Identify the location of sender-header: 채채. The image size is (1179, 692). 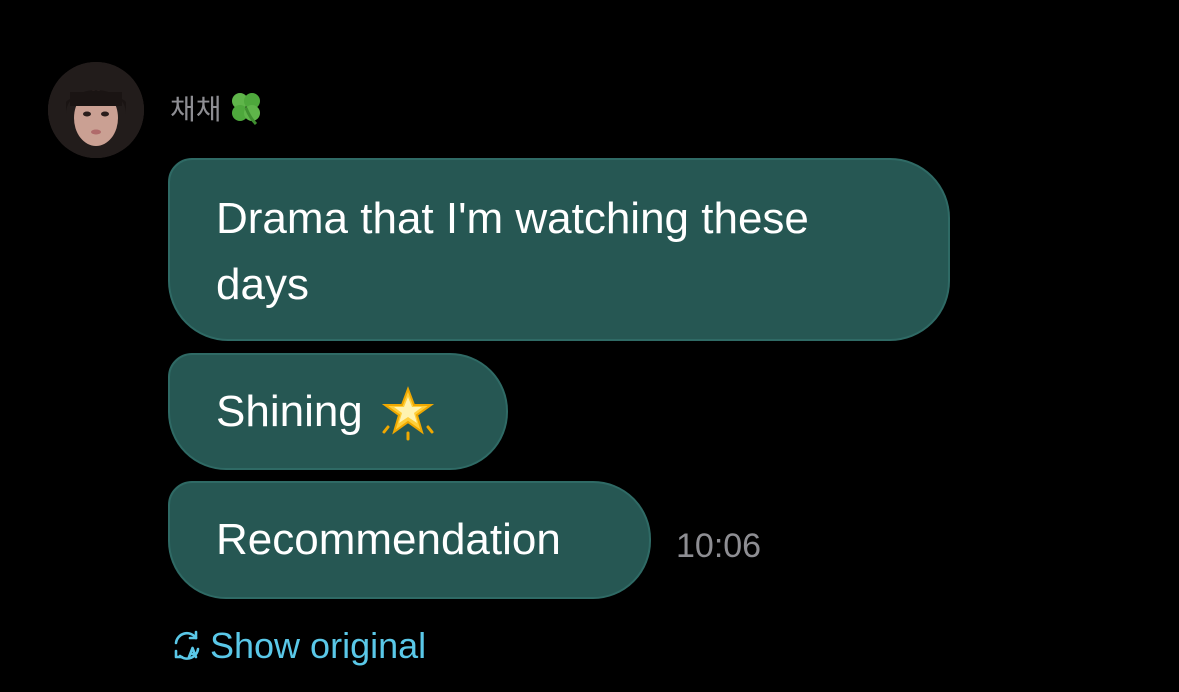
(218, 108).